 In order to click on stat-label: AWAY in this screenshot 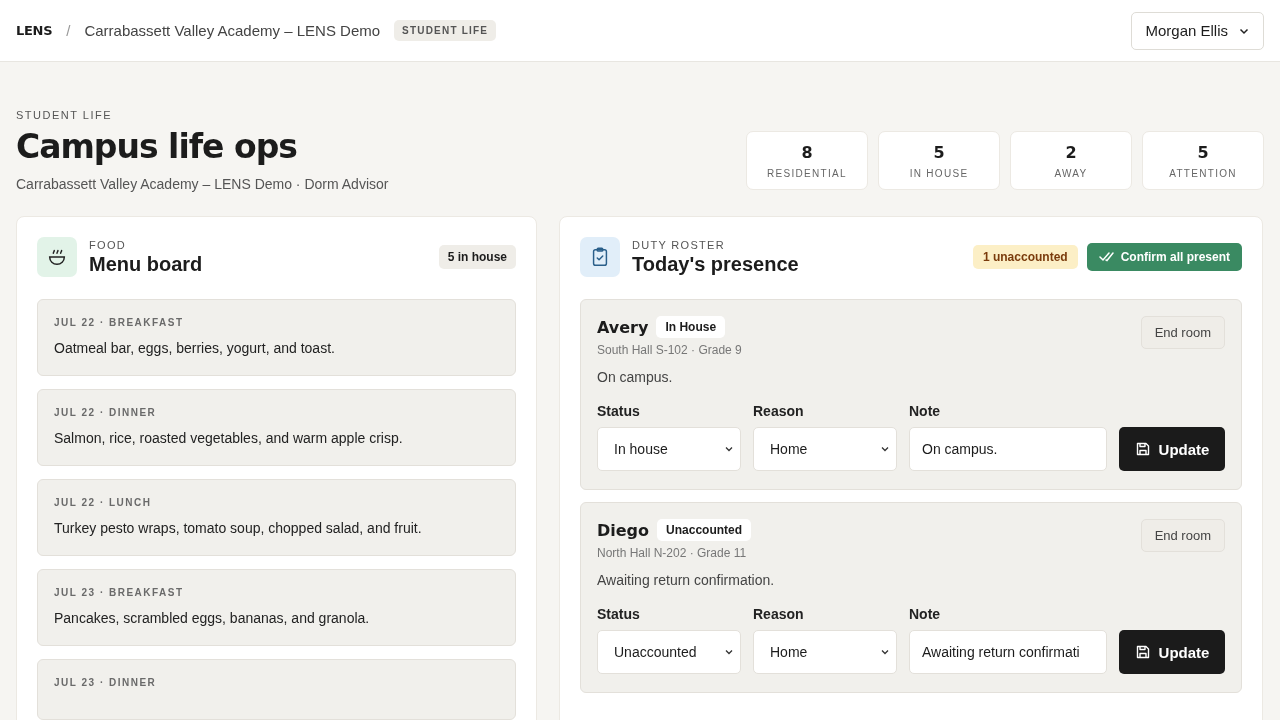, I will do `click(1071, 173)`.